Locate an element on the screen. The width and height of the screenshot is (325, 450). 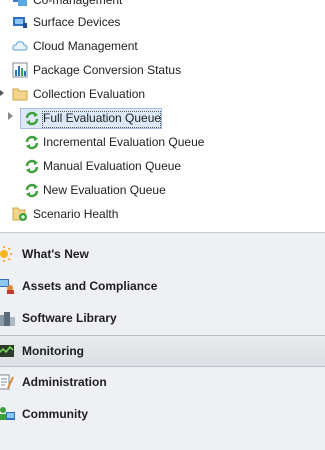
assets-icon is located at coordinates (7, 286).